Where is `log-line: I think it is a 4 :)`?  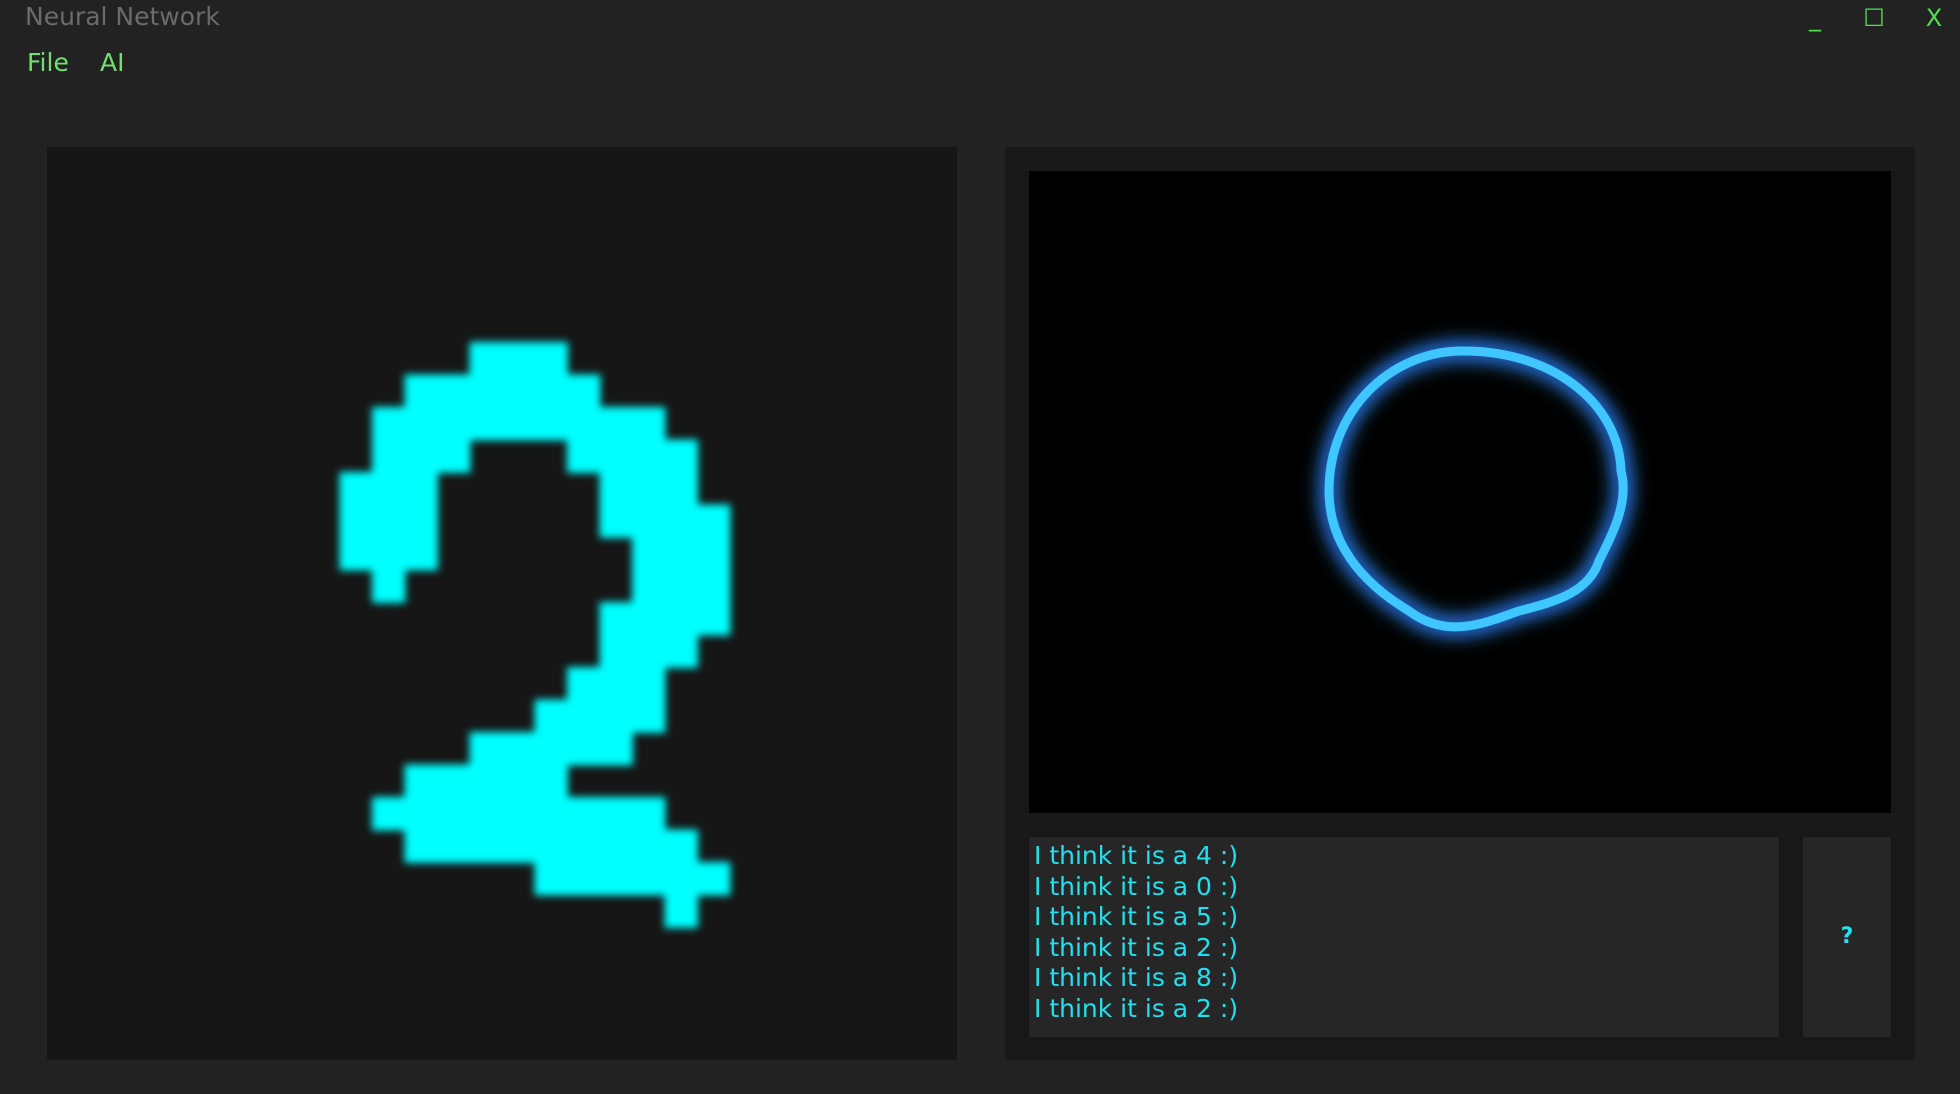
log-line: I think it is a 4 :) is located at coordinates (1136, 855).